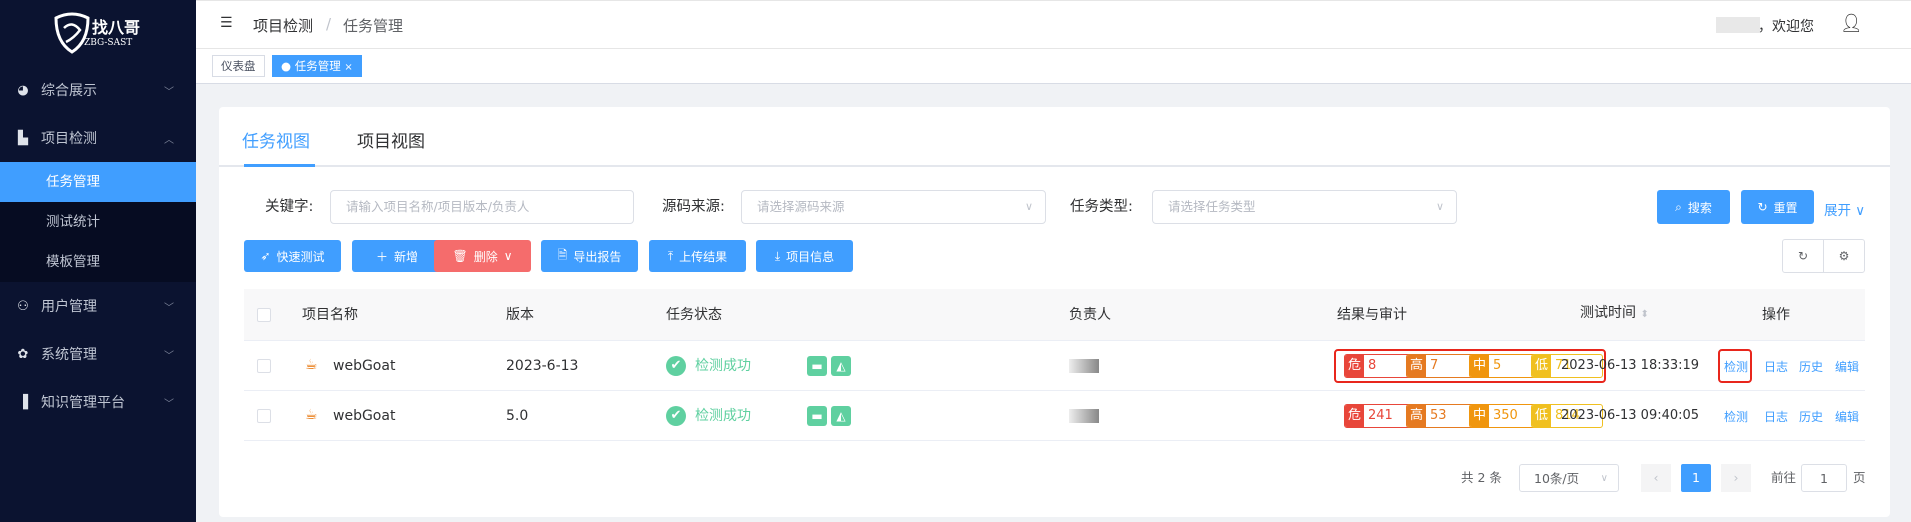 This screenshot has height=522, width=1911. Describe the element at coordinates (397, 256) in the screenshot. I see `add-button: ＋ 新增` at that location.